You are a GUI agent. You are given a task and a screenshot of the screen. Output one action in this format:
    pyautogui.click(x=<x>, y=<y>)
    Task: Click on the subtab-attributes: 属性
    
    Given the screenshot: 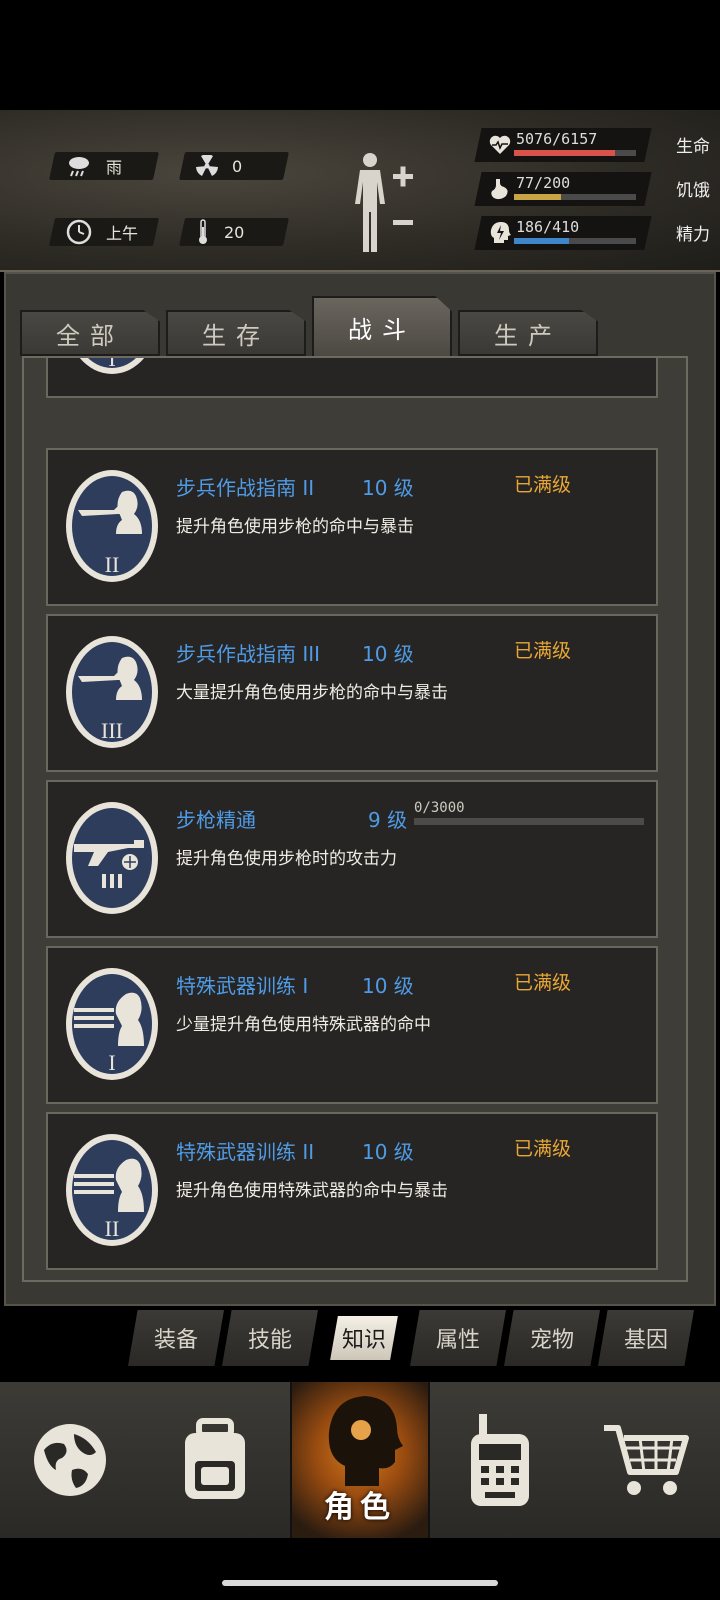 What is the action you would take?
    pyautogui.click(x=458, y=1338)
    